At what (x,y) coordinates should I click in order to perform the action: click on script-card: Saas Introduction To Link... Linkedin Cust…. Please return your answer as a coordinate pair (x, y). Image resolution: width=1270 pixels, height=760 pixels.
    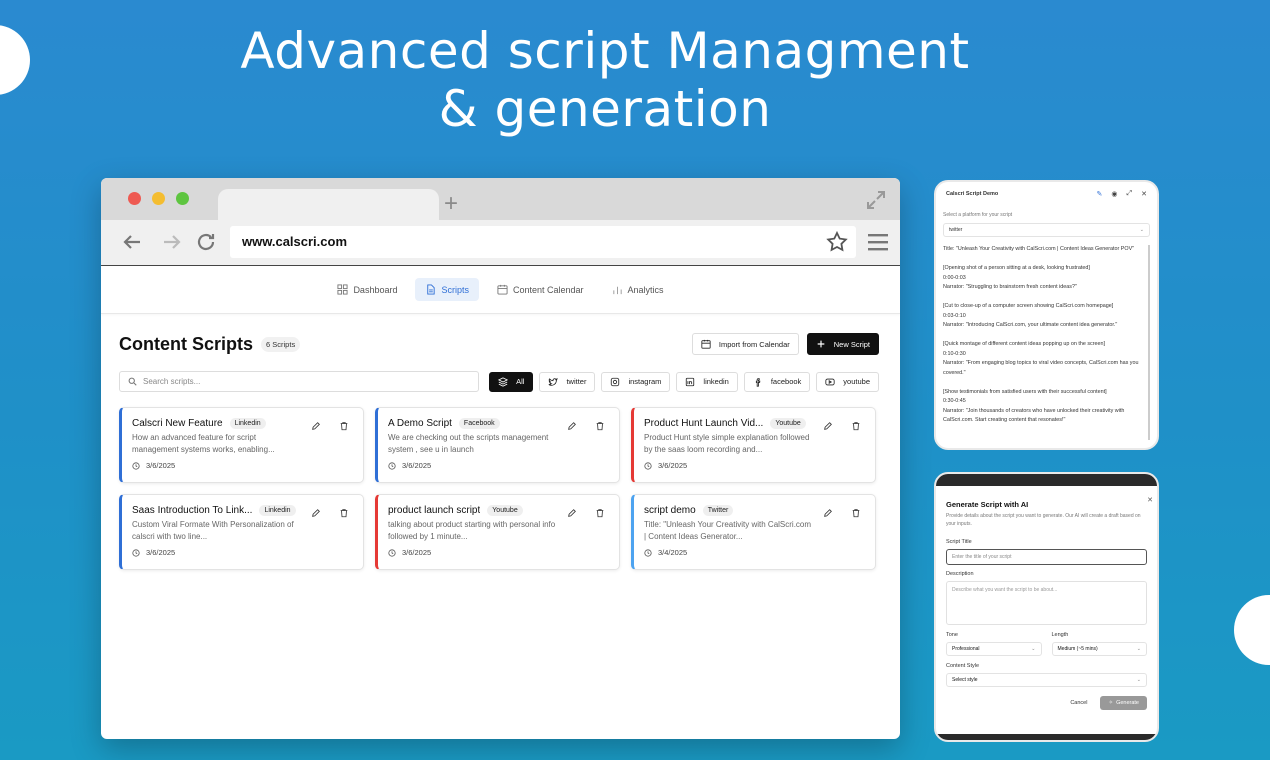
    Looking at the image, I should click on (241, 532).